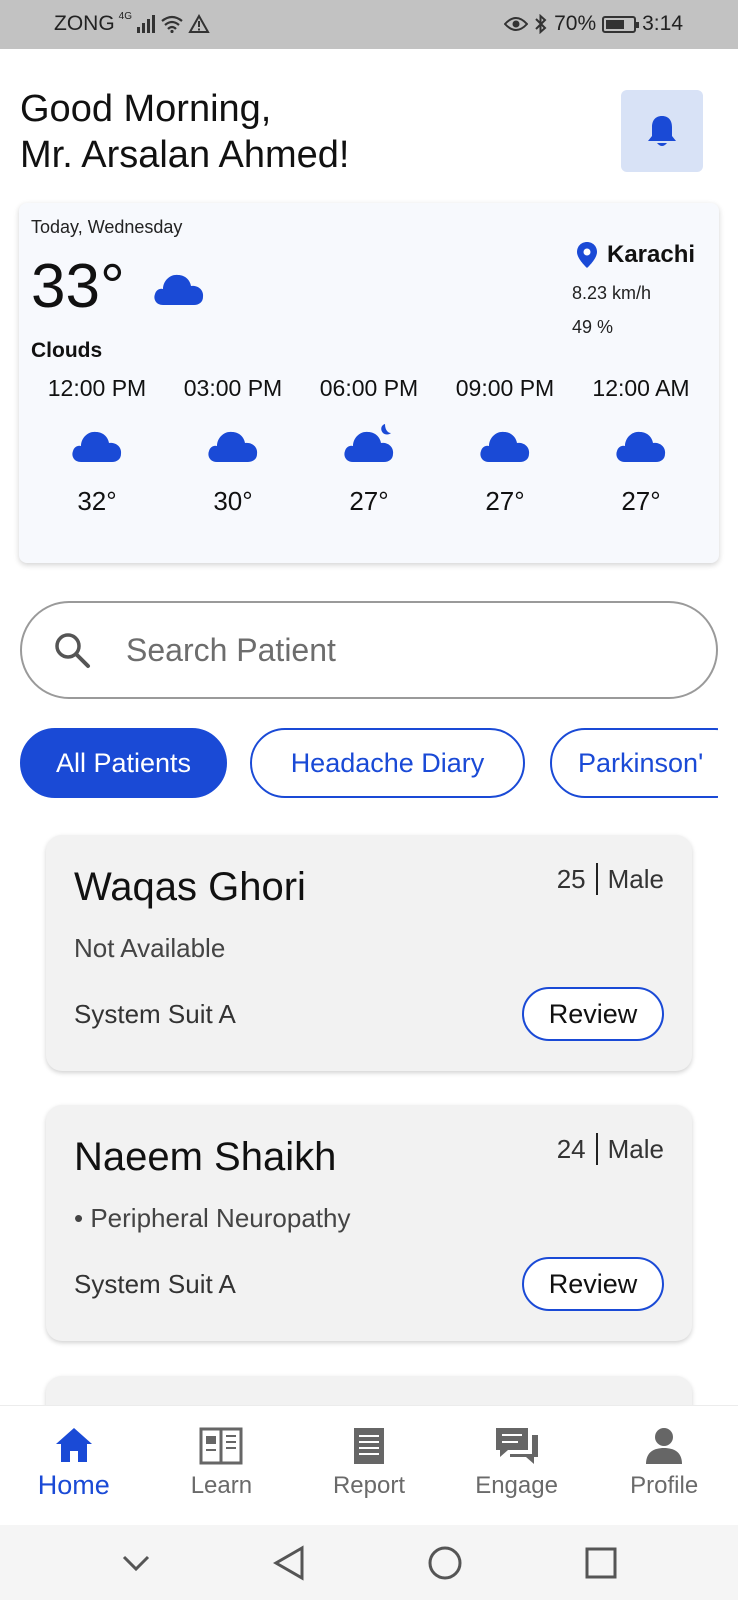 The width and height of the screenshot is (738, 1600). I want to click on forecast-item: 12:00 PM 32°, so click(97, 446).